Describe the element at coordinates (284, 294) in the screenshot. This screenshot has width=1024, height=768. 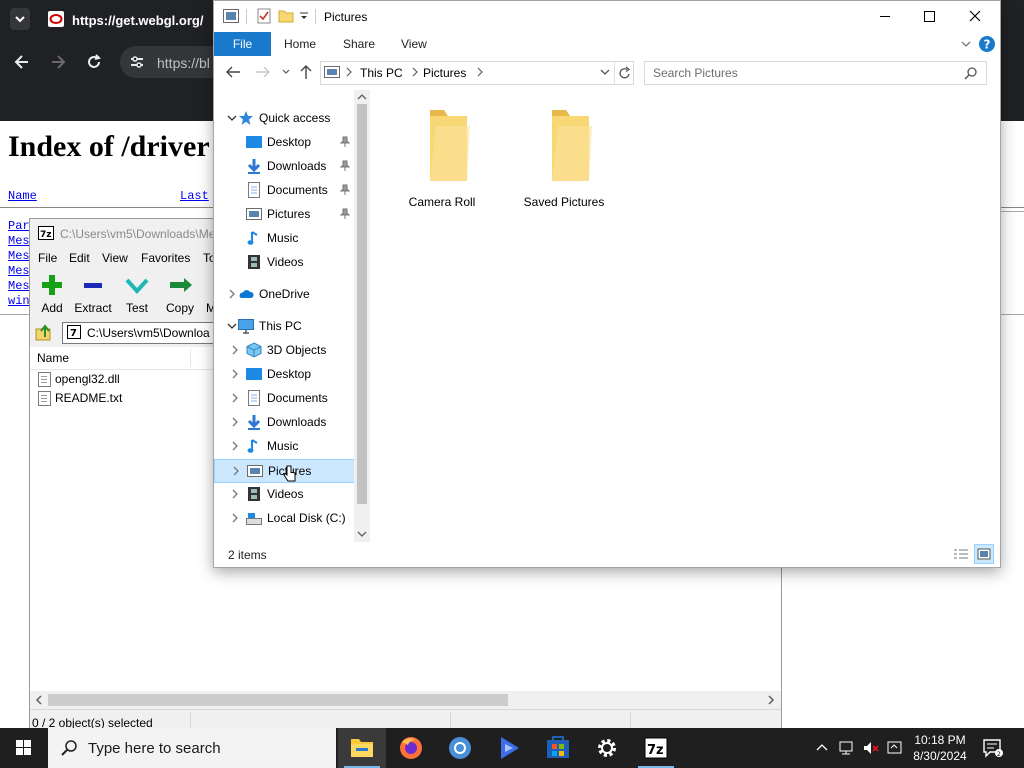
I see `nav-onedrive: OneDrive` at that location.